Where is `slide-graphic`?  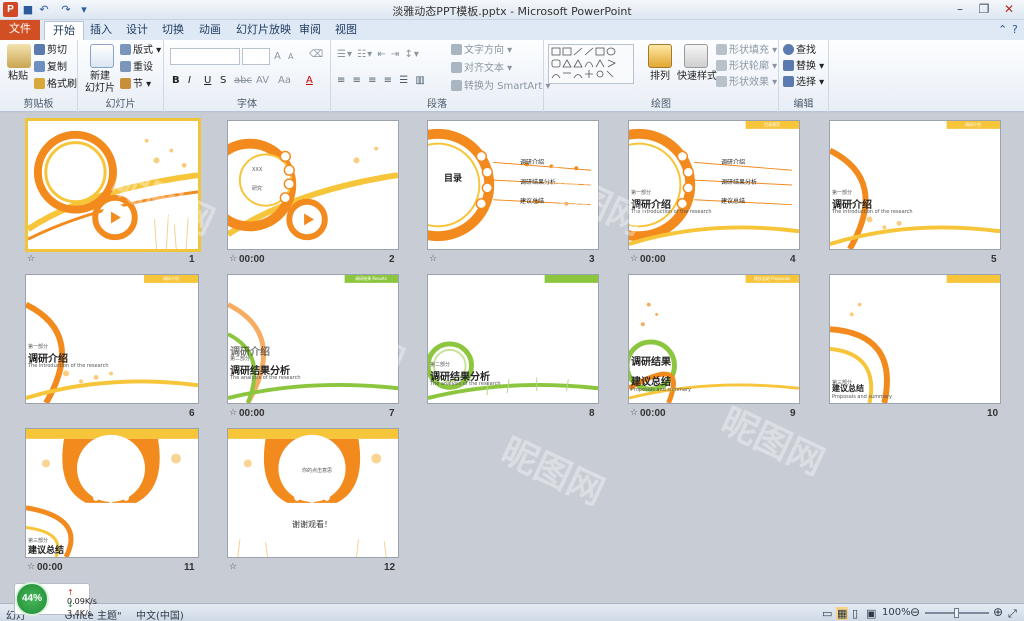 slide-graphic is located at coordinates (915, 185).